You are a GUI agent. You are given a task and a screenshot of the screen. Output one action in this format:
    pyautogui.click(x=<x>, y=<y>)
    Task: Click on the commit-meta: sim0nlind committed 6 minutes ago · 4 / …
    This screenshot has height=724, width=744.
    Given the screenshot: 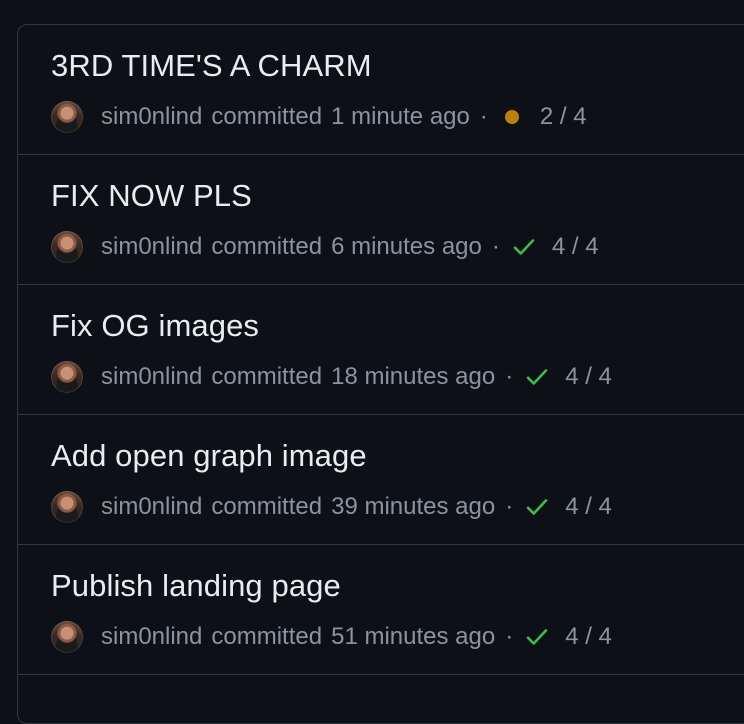 What is the action you would take?
    pyautogui.click(x=325, y=247)
    